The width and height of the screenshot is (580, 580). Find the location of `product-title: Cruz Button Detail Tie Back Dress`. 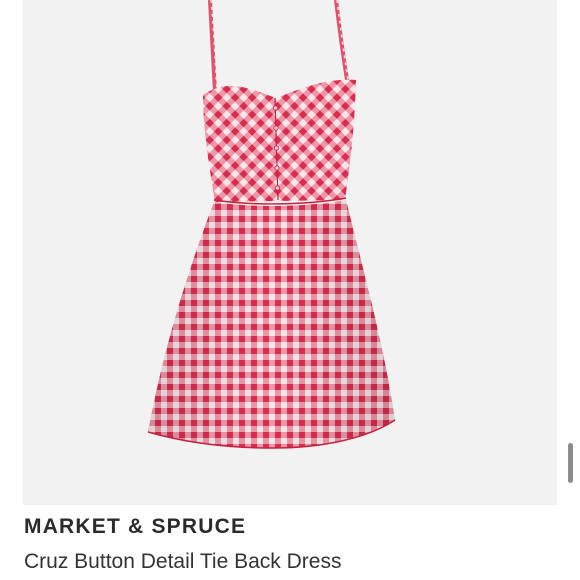

product-title: Cruz Button Detail Tie Back Dress is located at coordinates (182, 562).